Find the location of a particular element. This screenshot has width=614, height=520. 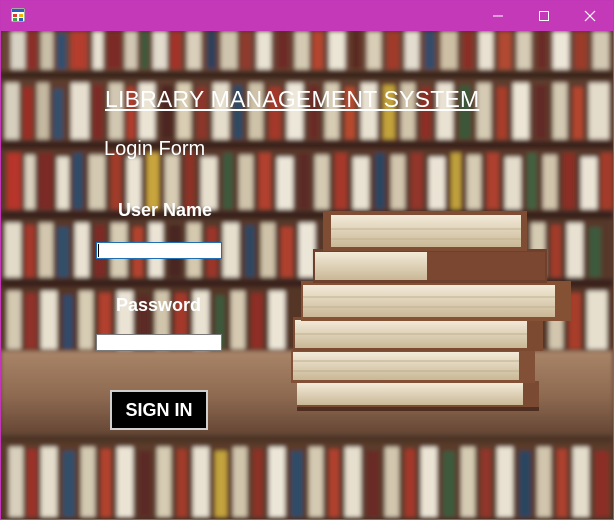

app-icon is located at coordinates (18, 15).